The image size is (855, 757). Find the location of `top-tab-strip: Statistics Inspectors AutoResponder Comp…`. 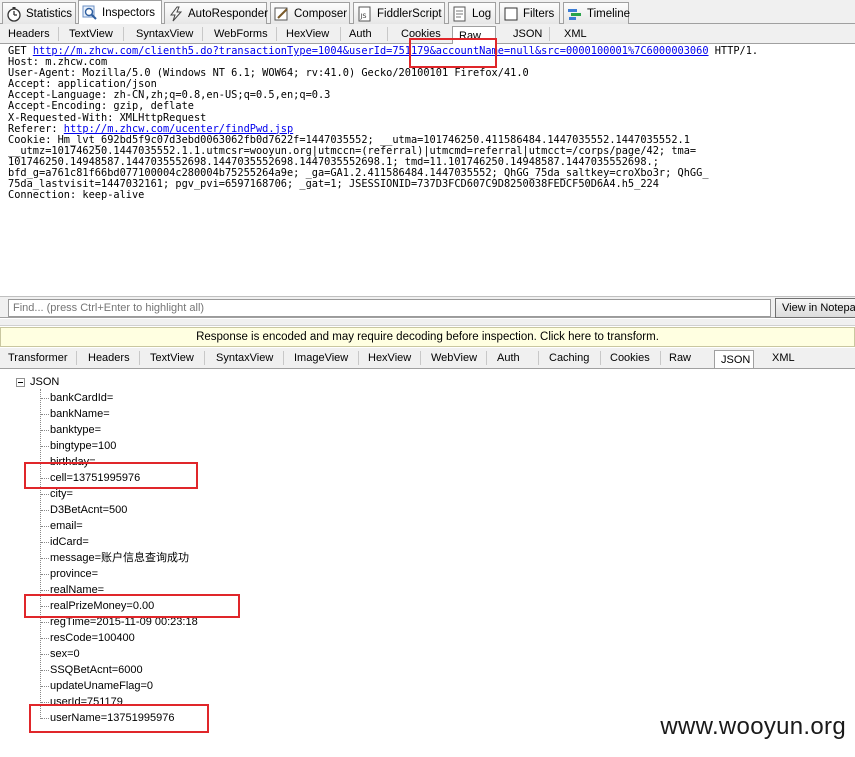

top-tab-strip: Statistics Inspectors AutoResponder Comp… is located at coordinates (427, 12).